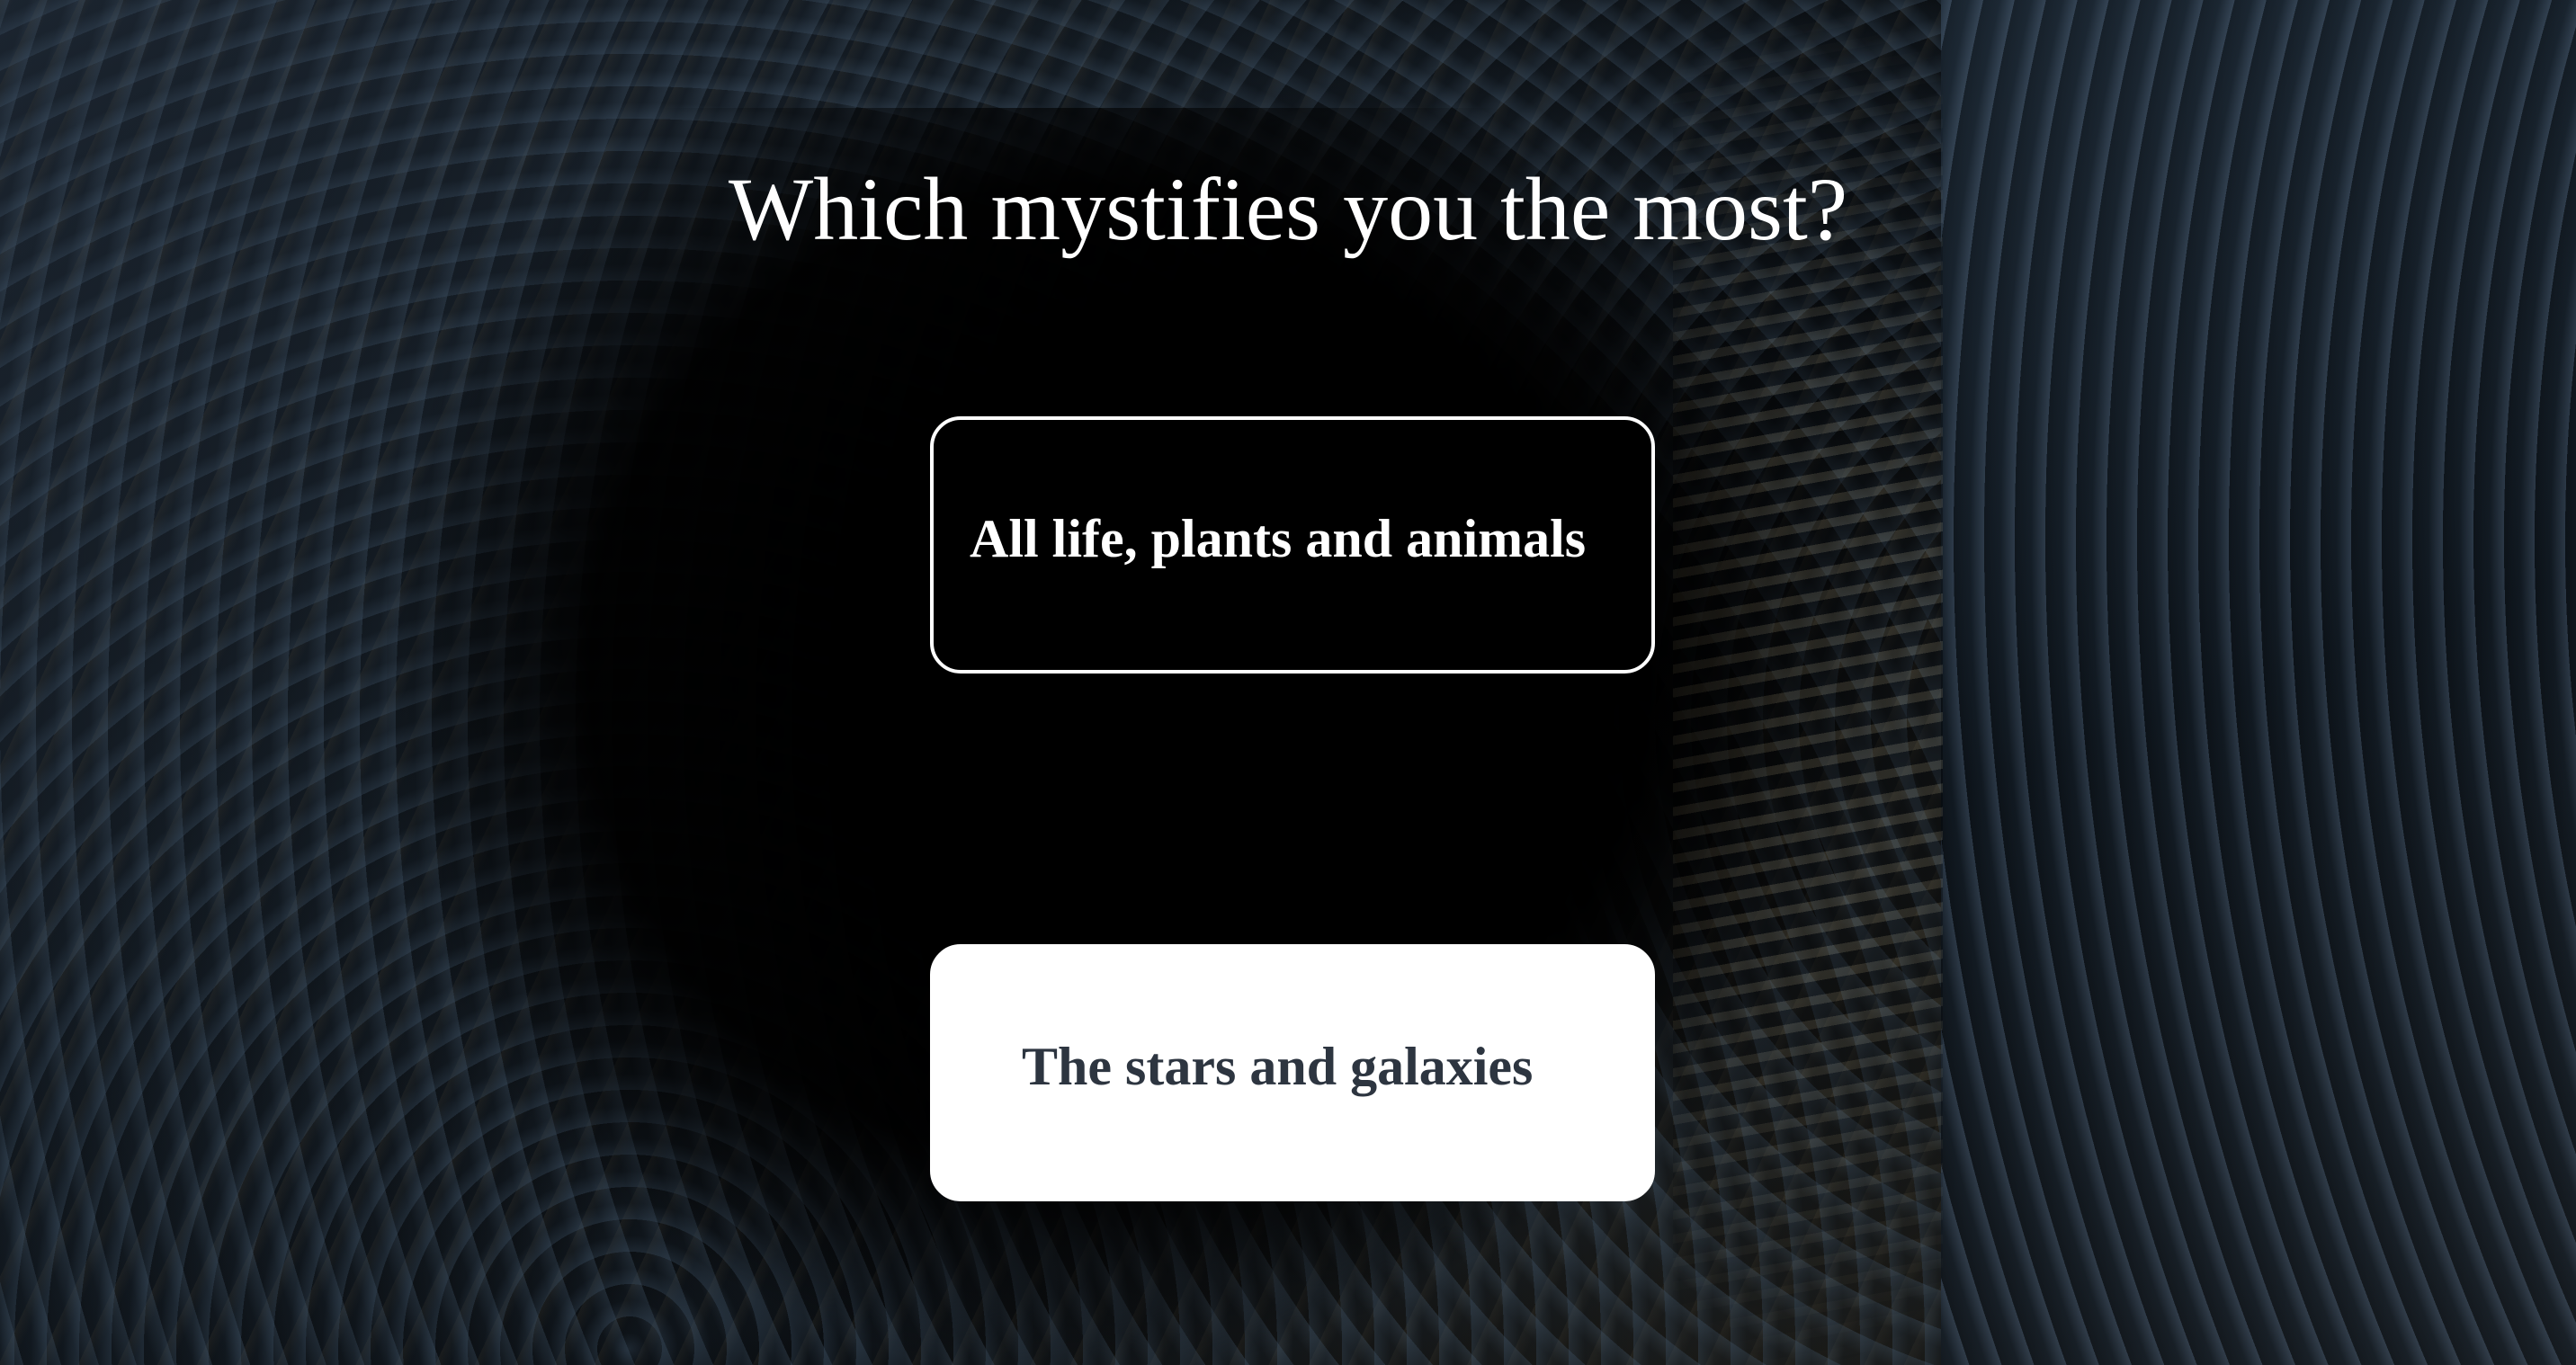 The width and height of the screenshot is (2576, 1365). Describe the element at coordinates (1278, 1066) in the screenshot. I see `answer-option-label: The stars and galaxies` at that location.